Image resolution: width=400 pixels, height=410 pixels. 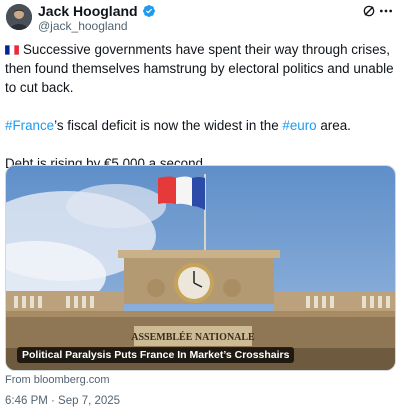 I want to click on tweet-timestamp: 6:46 PM · Sep 7, 2025, so click(x=62, y=401).